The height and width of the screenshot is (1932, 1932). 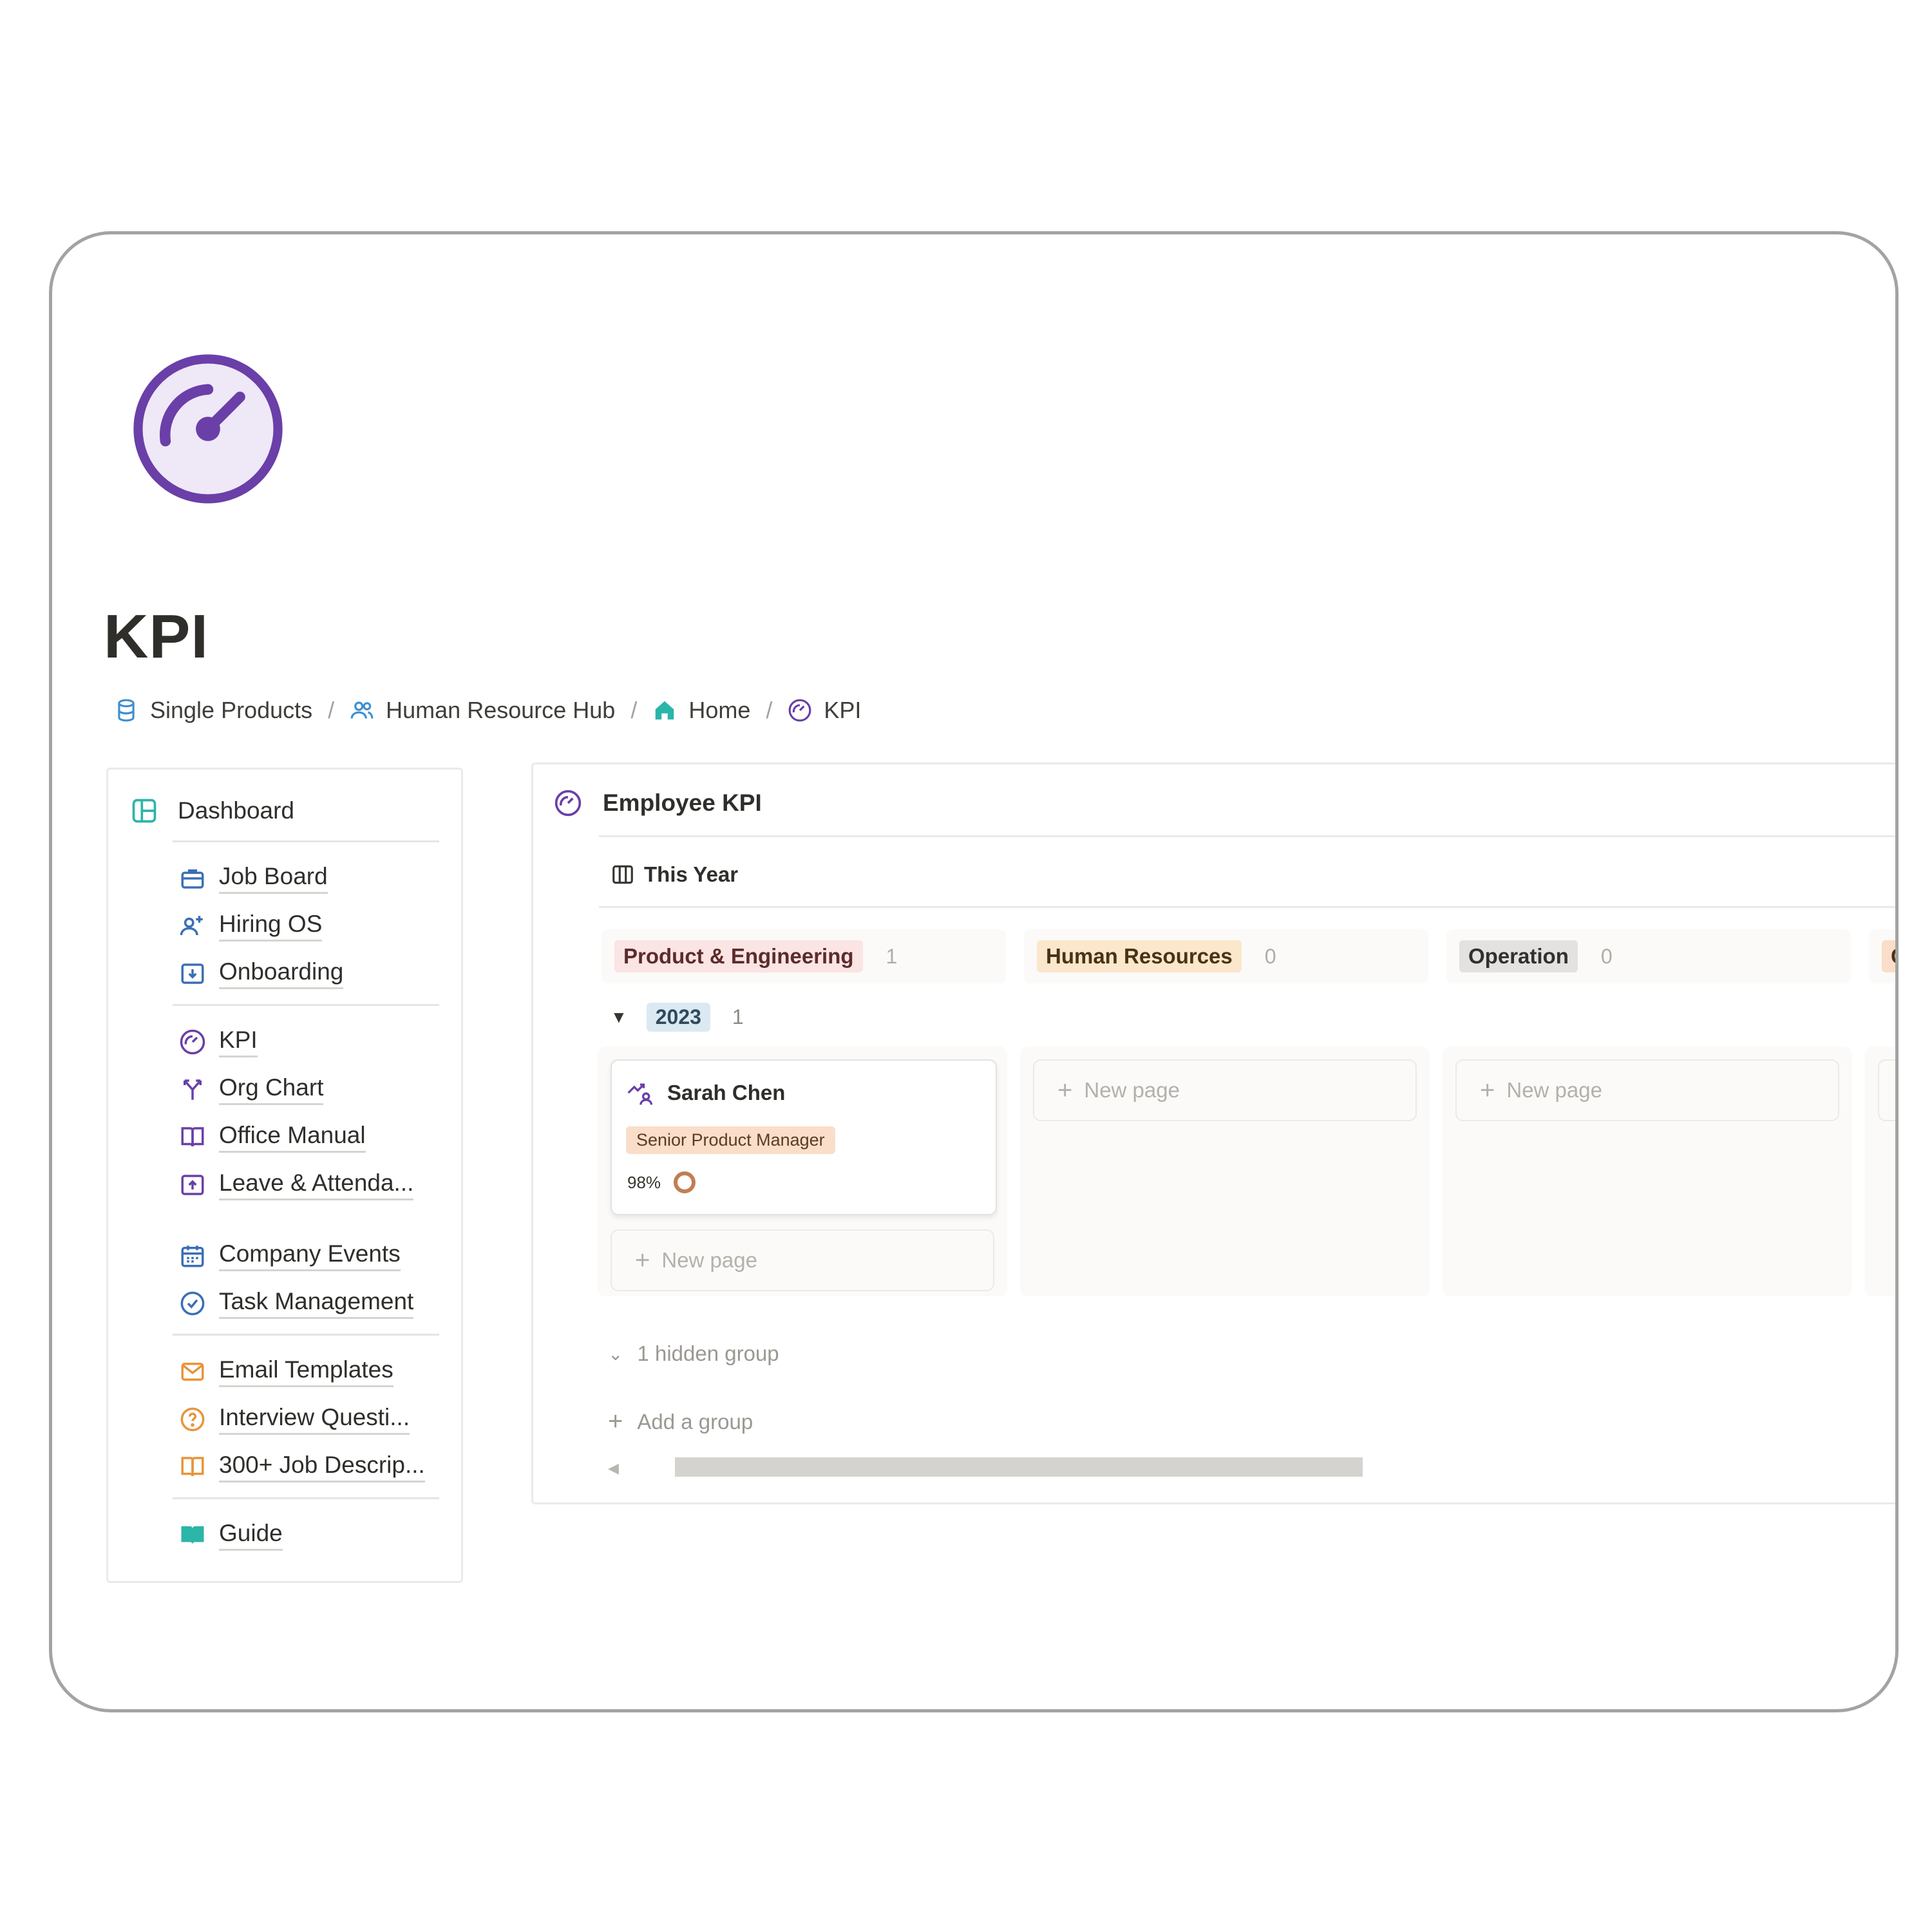 What do you see at coordinates (685, 1182) in the screenshot?
I see `progress-ring-icon` at bounding box center [685, 1182].